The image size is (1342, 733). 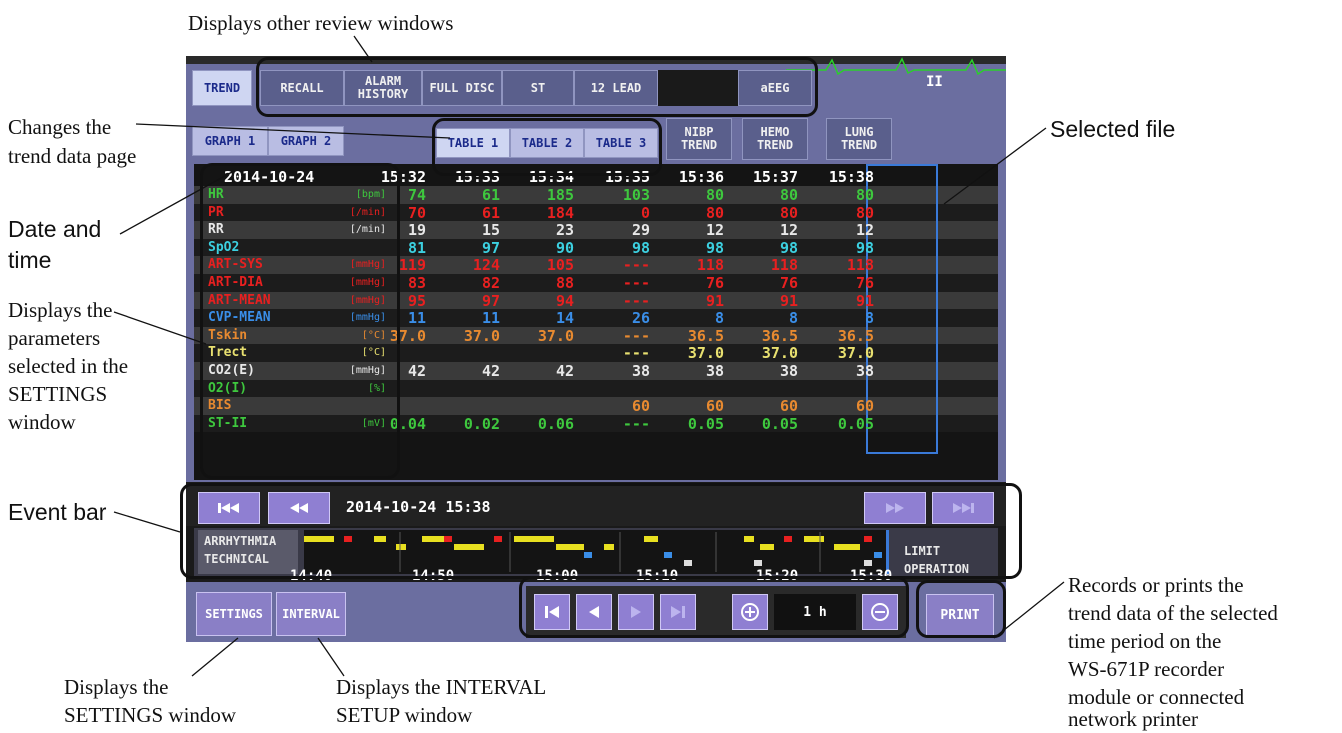 I want to click on technical-label: TECHNICAL, so click(x=237, y=559).